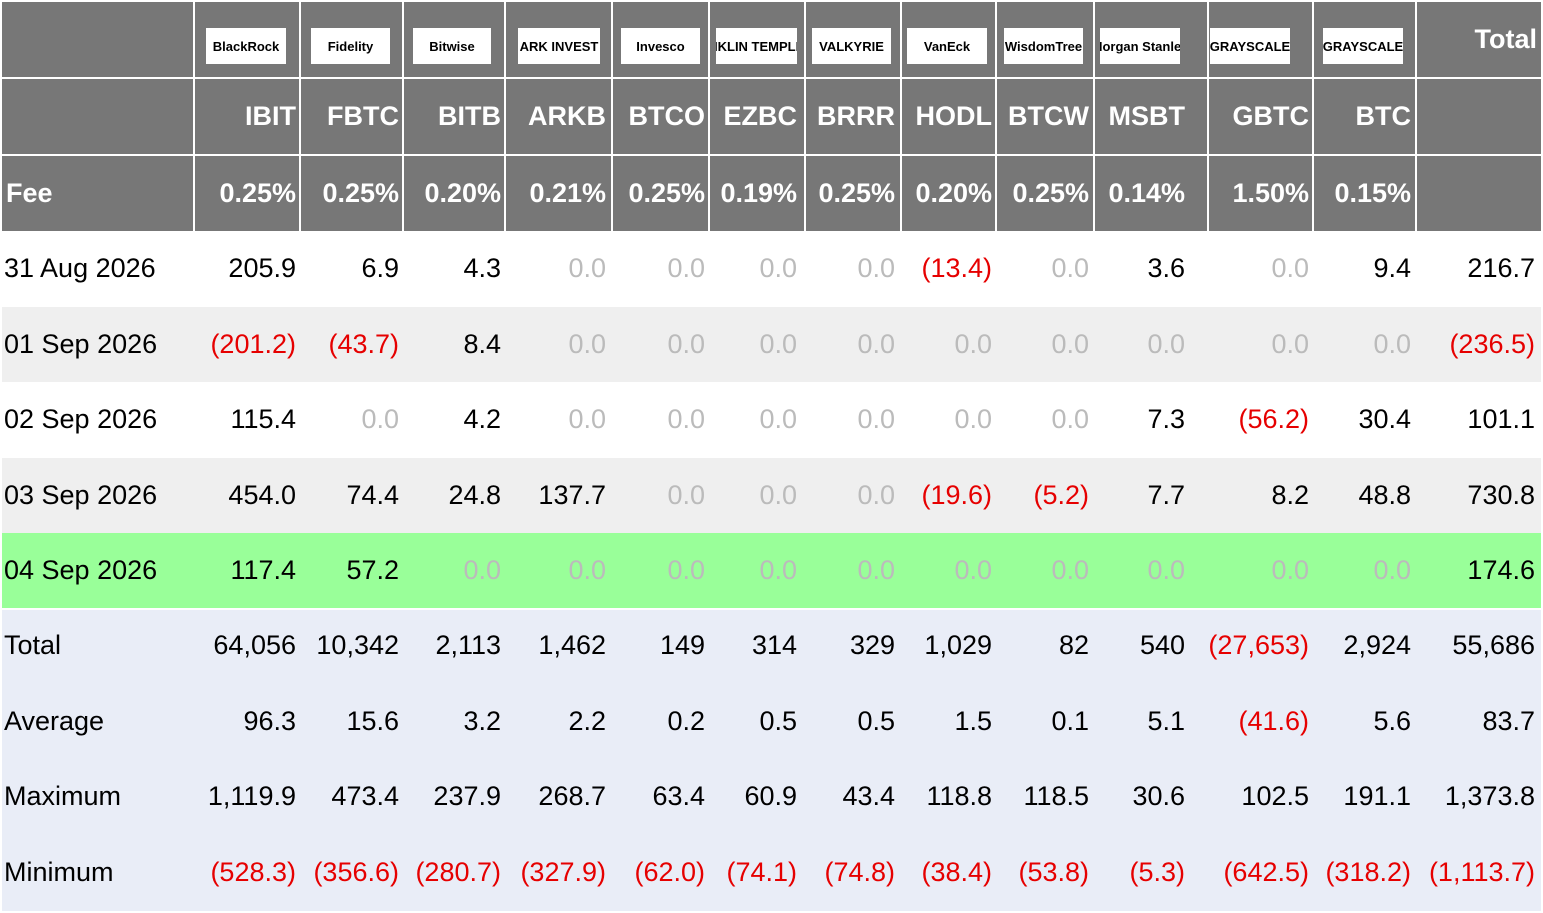 The width and height of the screenshot is (1543, 913). I want to click on issuer-logo-text: GRAYSCALE, so click(1250, 46).